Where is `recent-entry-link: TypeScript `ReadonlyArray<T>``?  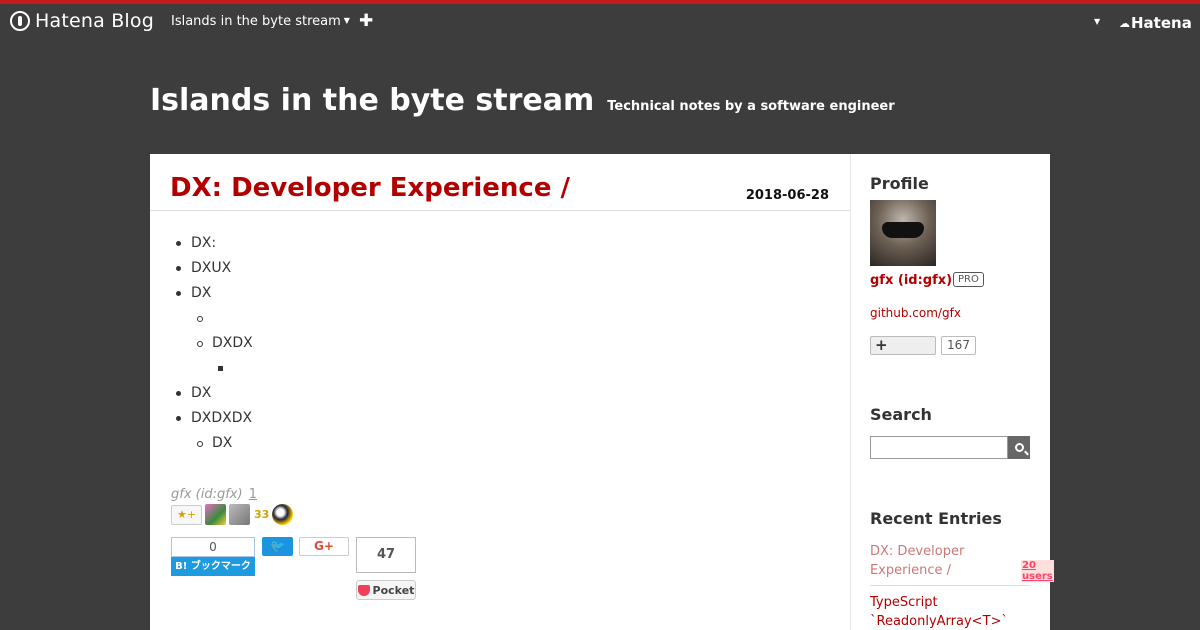
recent-entry-link: TypeScript `ReadonlyArray<T>` is located at coordinates (950, 611).